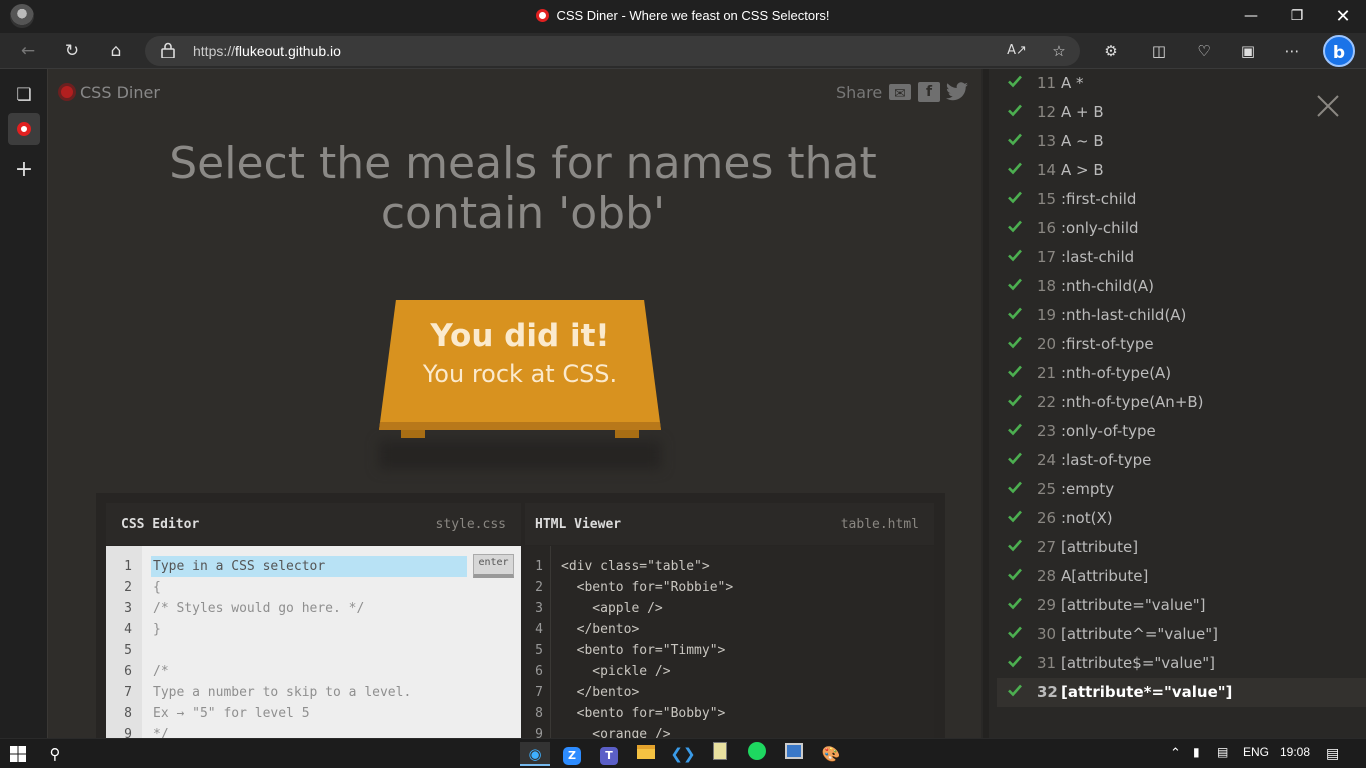 The image size is (1366, 768). I want to click on level-item: 23:only-of-type, so click(1181, 431).